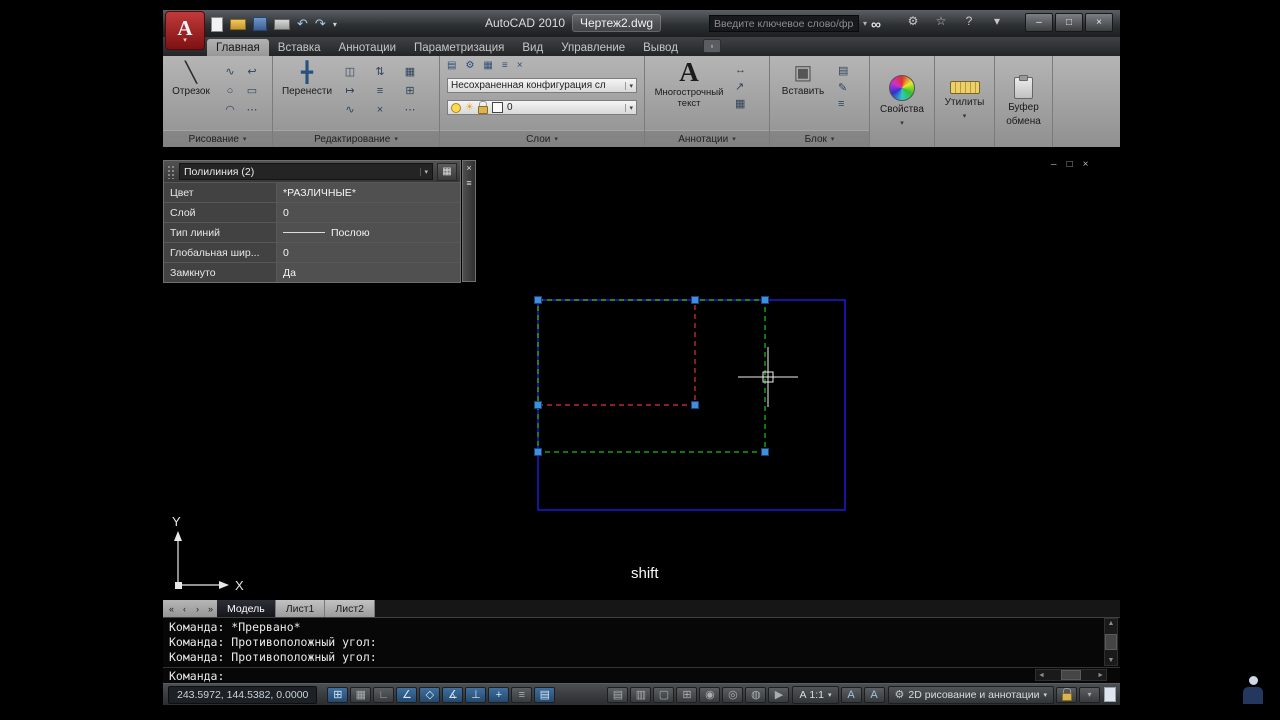 This screenshot has height=720, width=1280. I want to click on leader-icon: ↗, so click(740, 86).